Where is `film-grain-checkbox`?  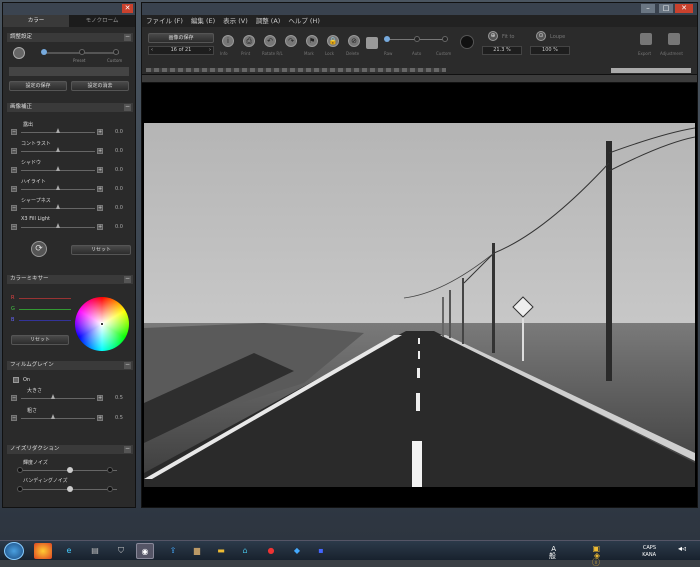 film-grain-checkbox is located at coordinates (16, 380).